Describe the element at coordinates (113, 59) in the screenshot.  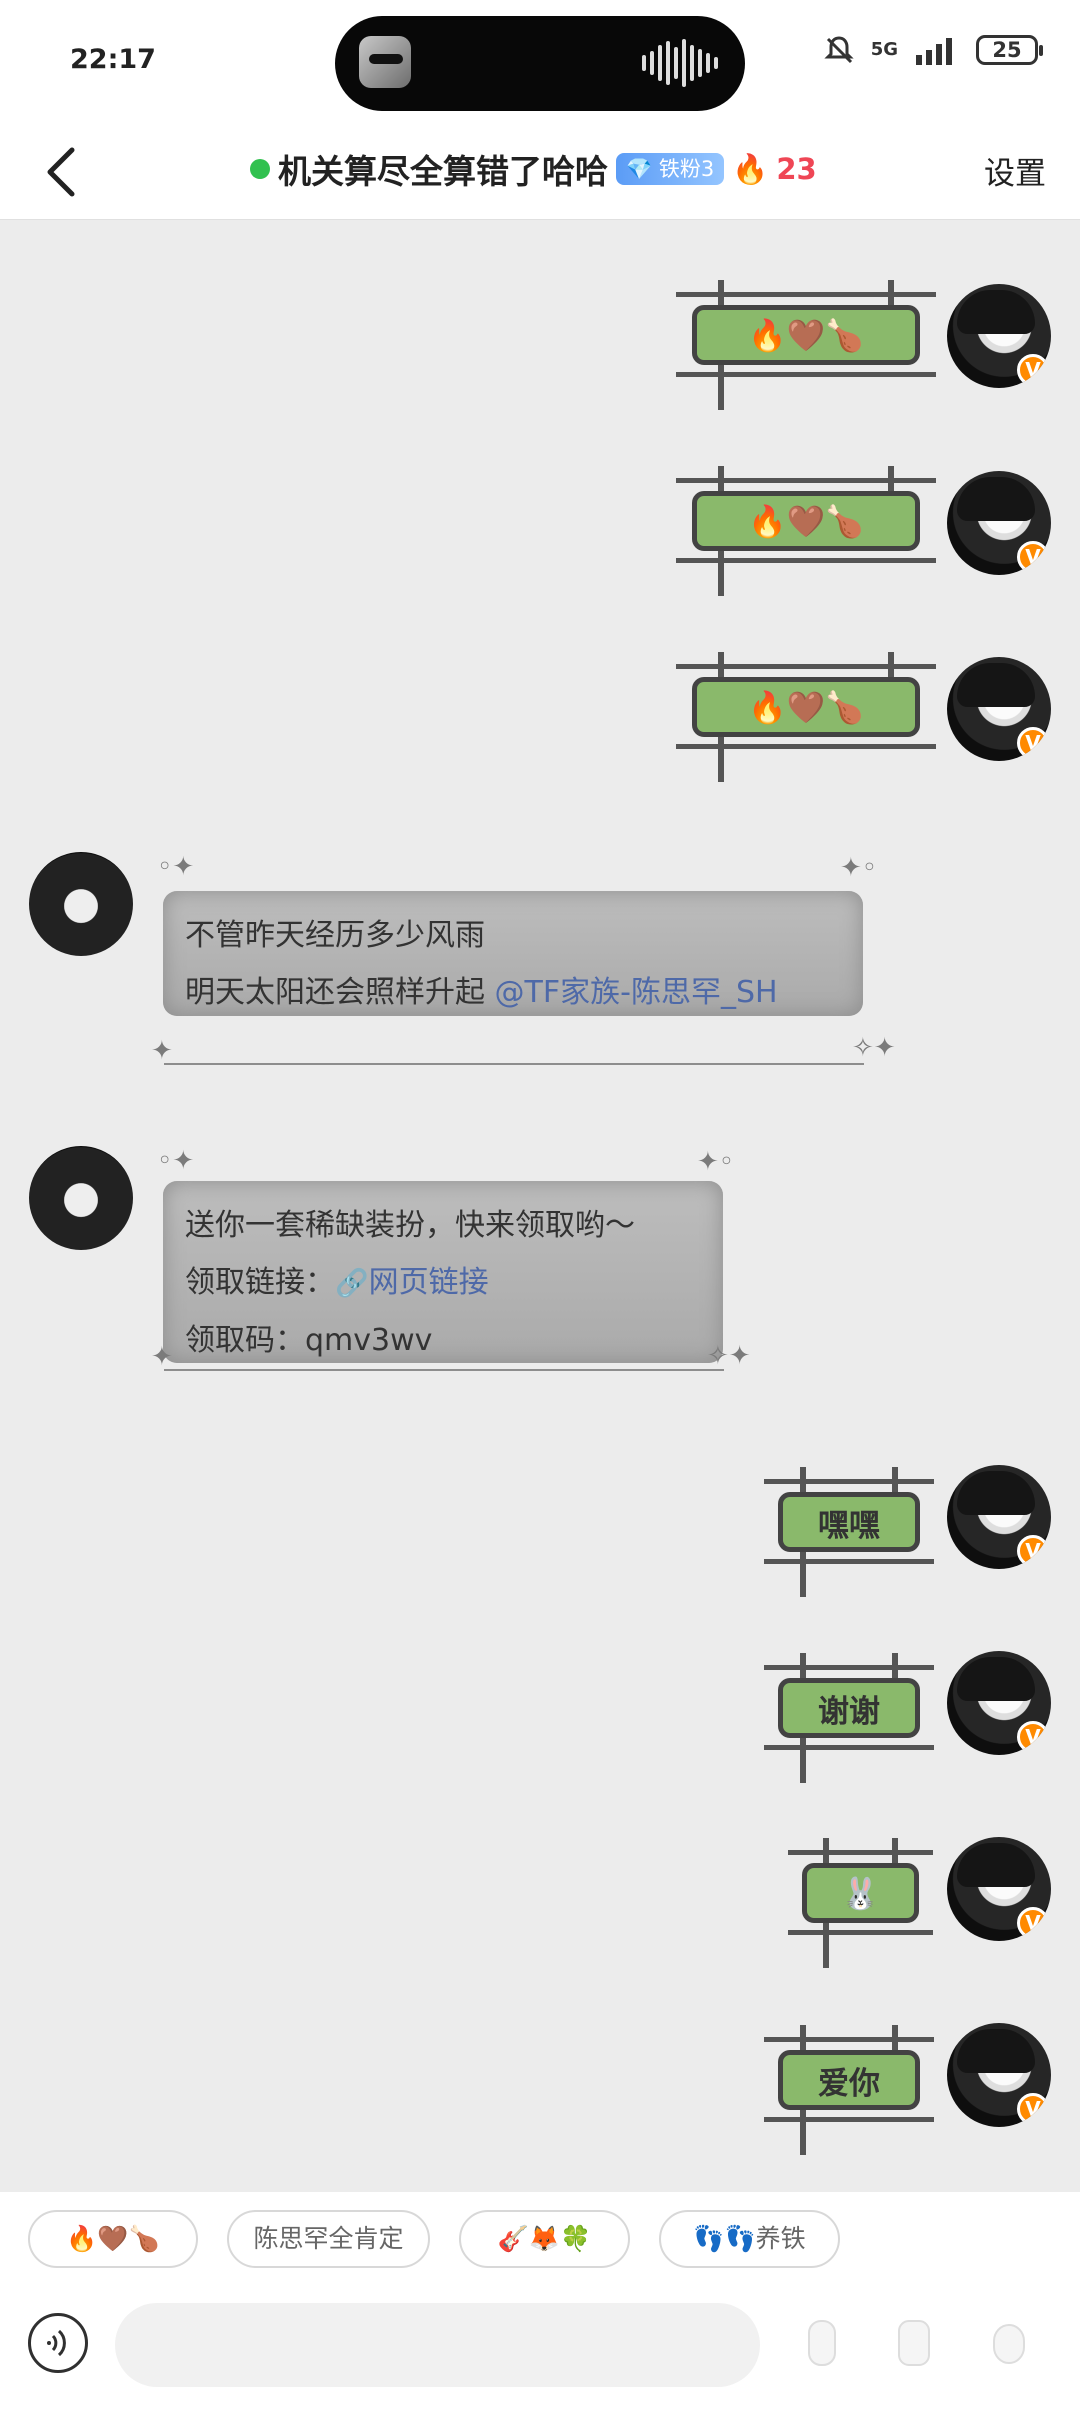
I see `status-time: 22:17` at that location.